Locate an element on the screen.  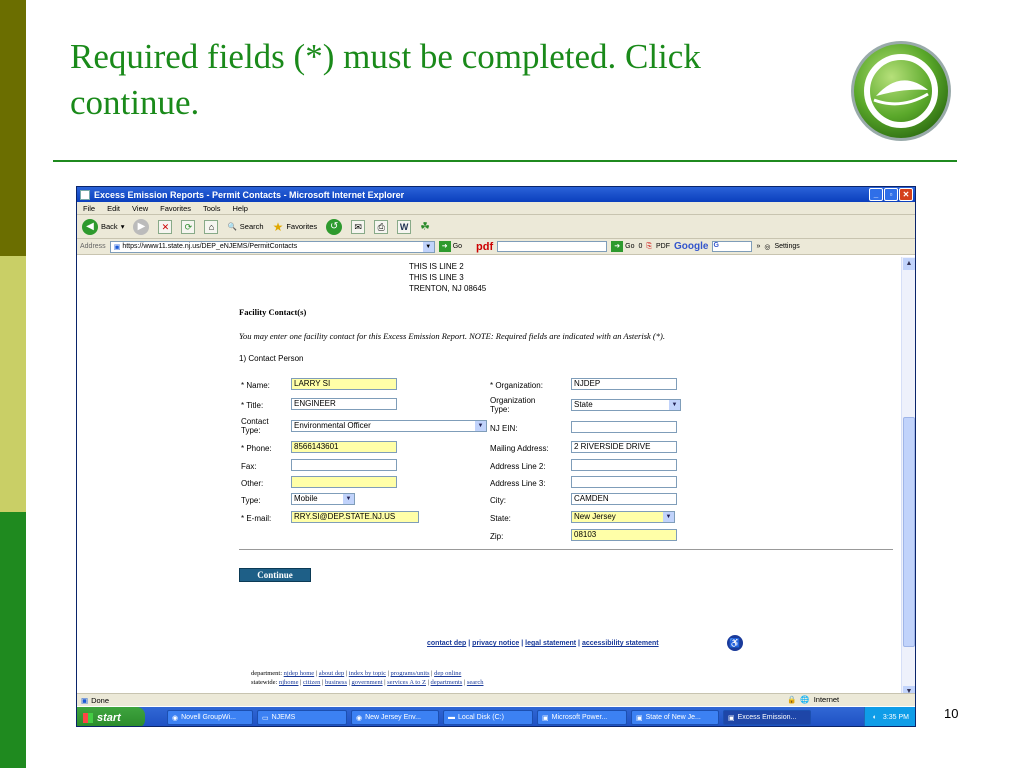
google-search-input: G is located at coordinates (732, 246).